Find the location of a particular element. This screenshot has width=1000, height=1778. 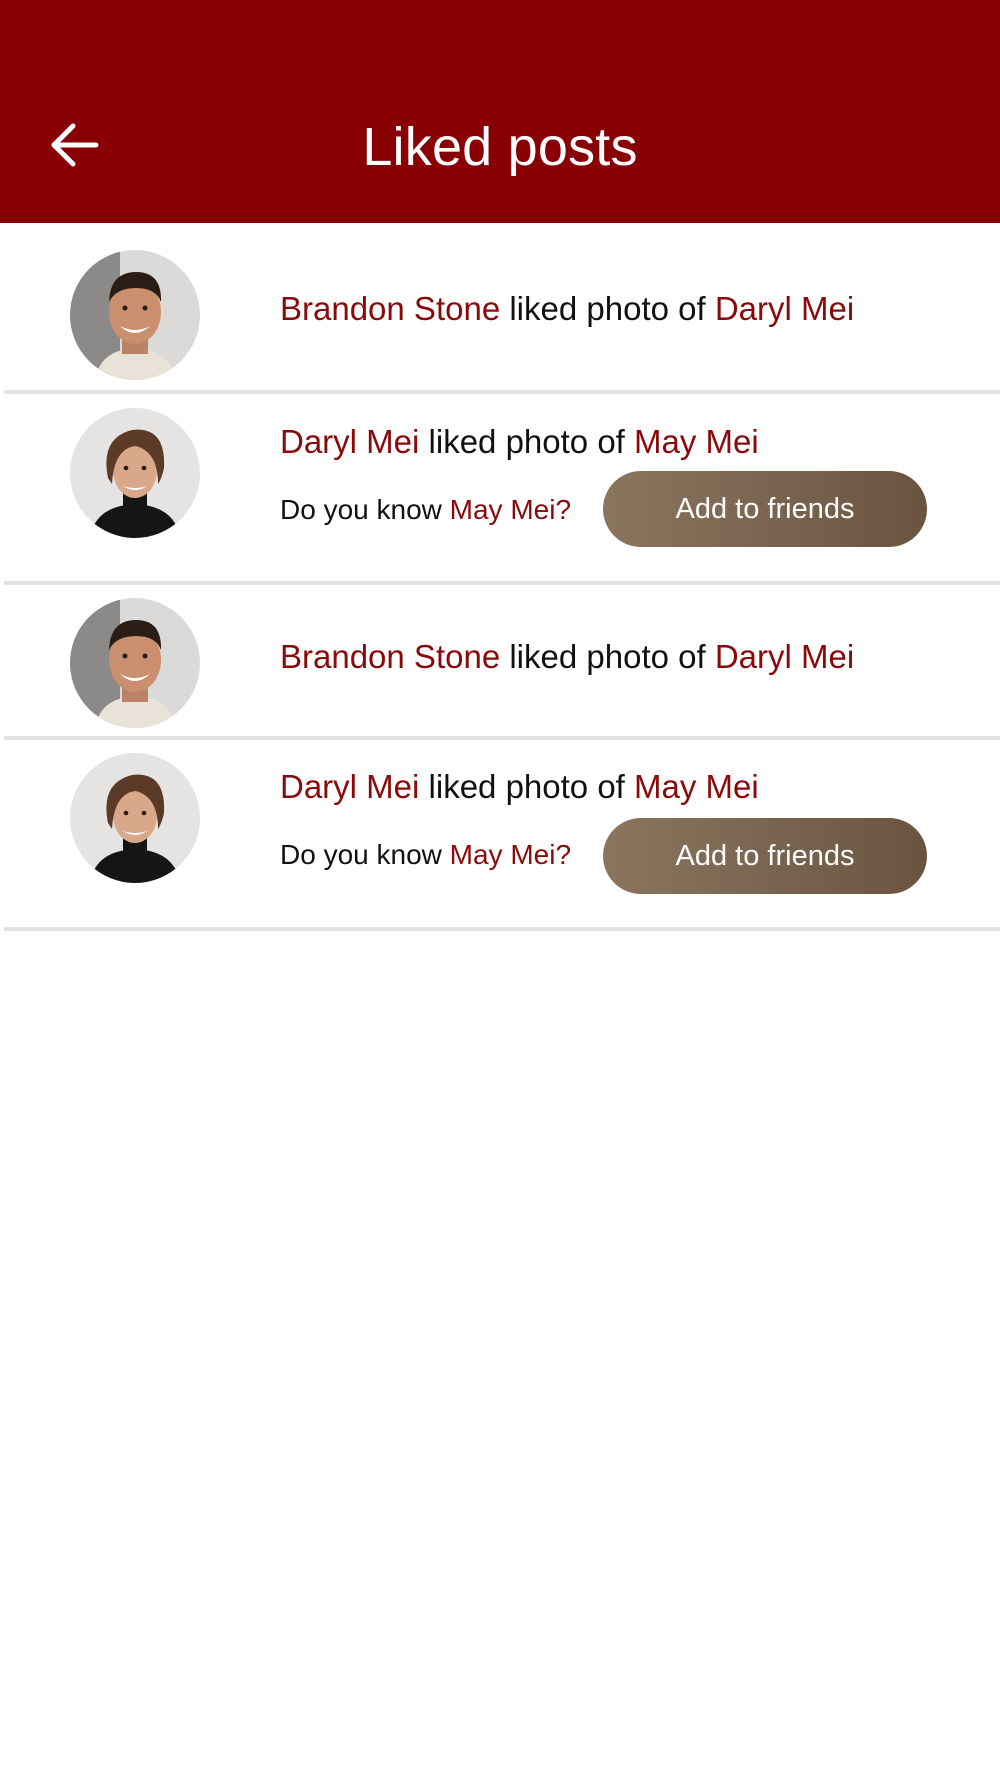

top-bar: Liked posts is located at coordinates (500, 111).